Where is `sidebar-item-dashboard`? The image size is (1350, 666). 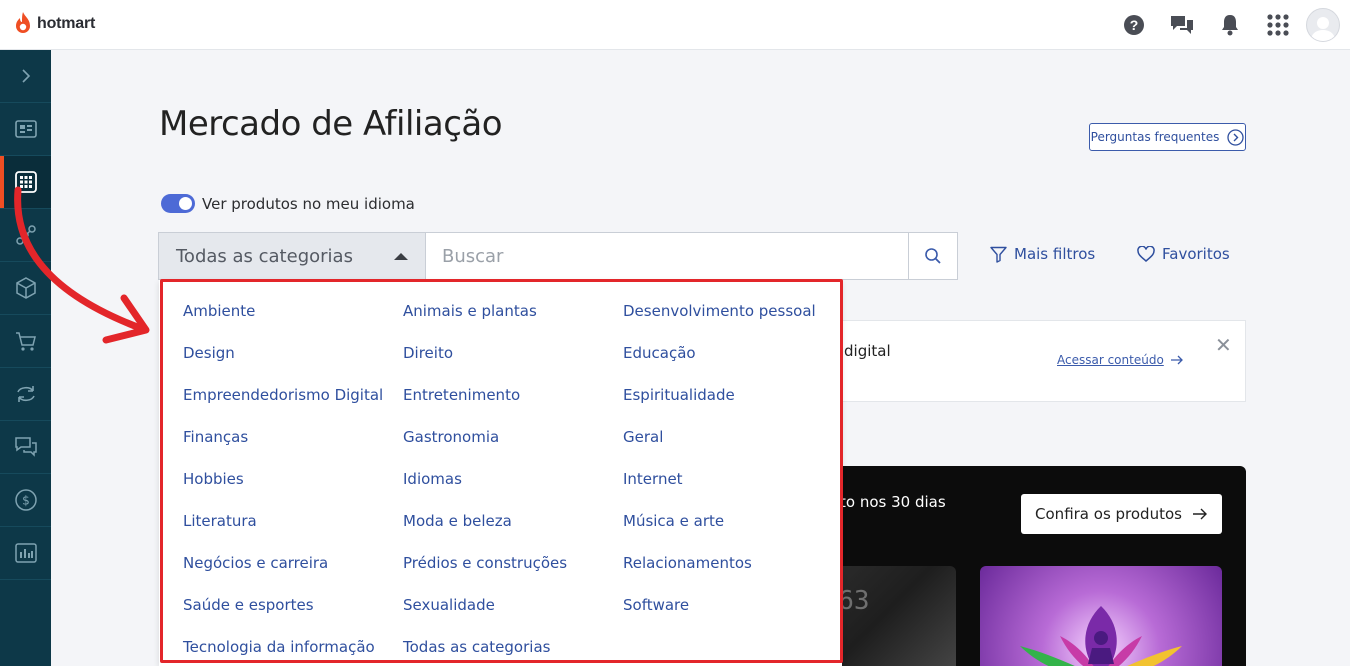
sidebar-item-dashboard is located at coordinates (25, 129).